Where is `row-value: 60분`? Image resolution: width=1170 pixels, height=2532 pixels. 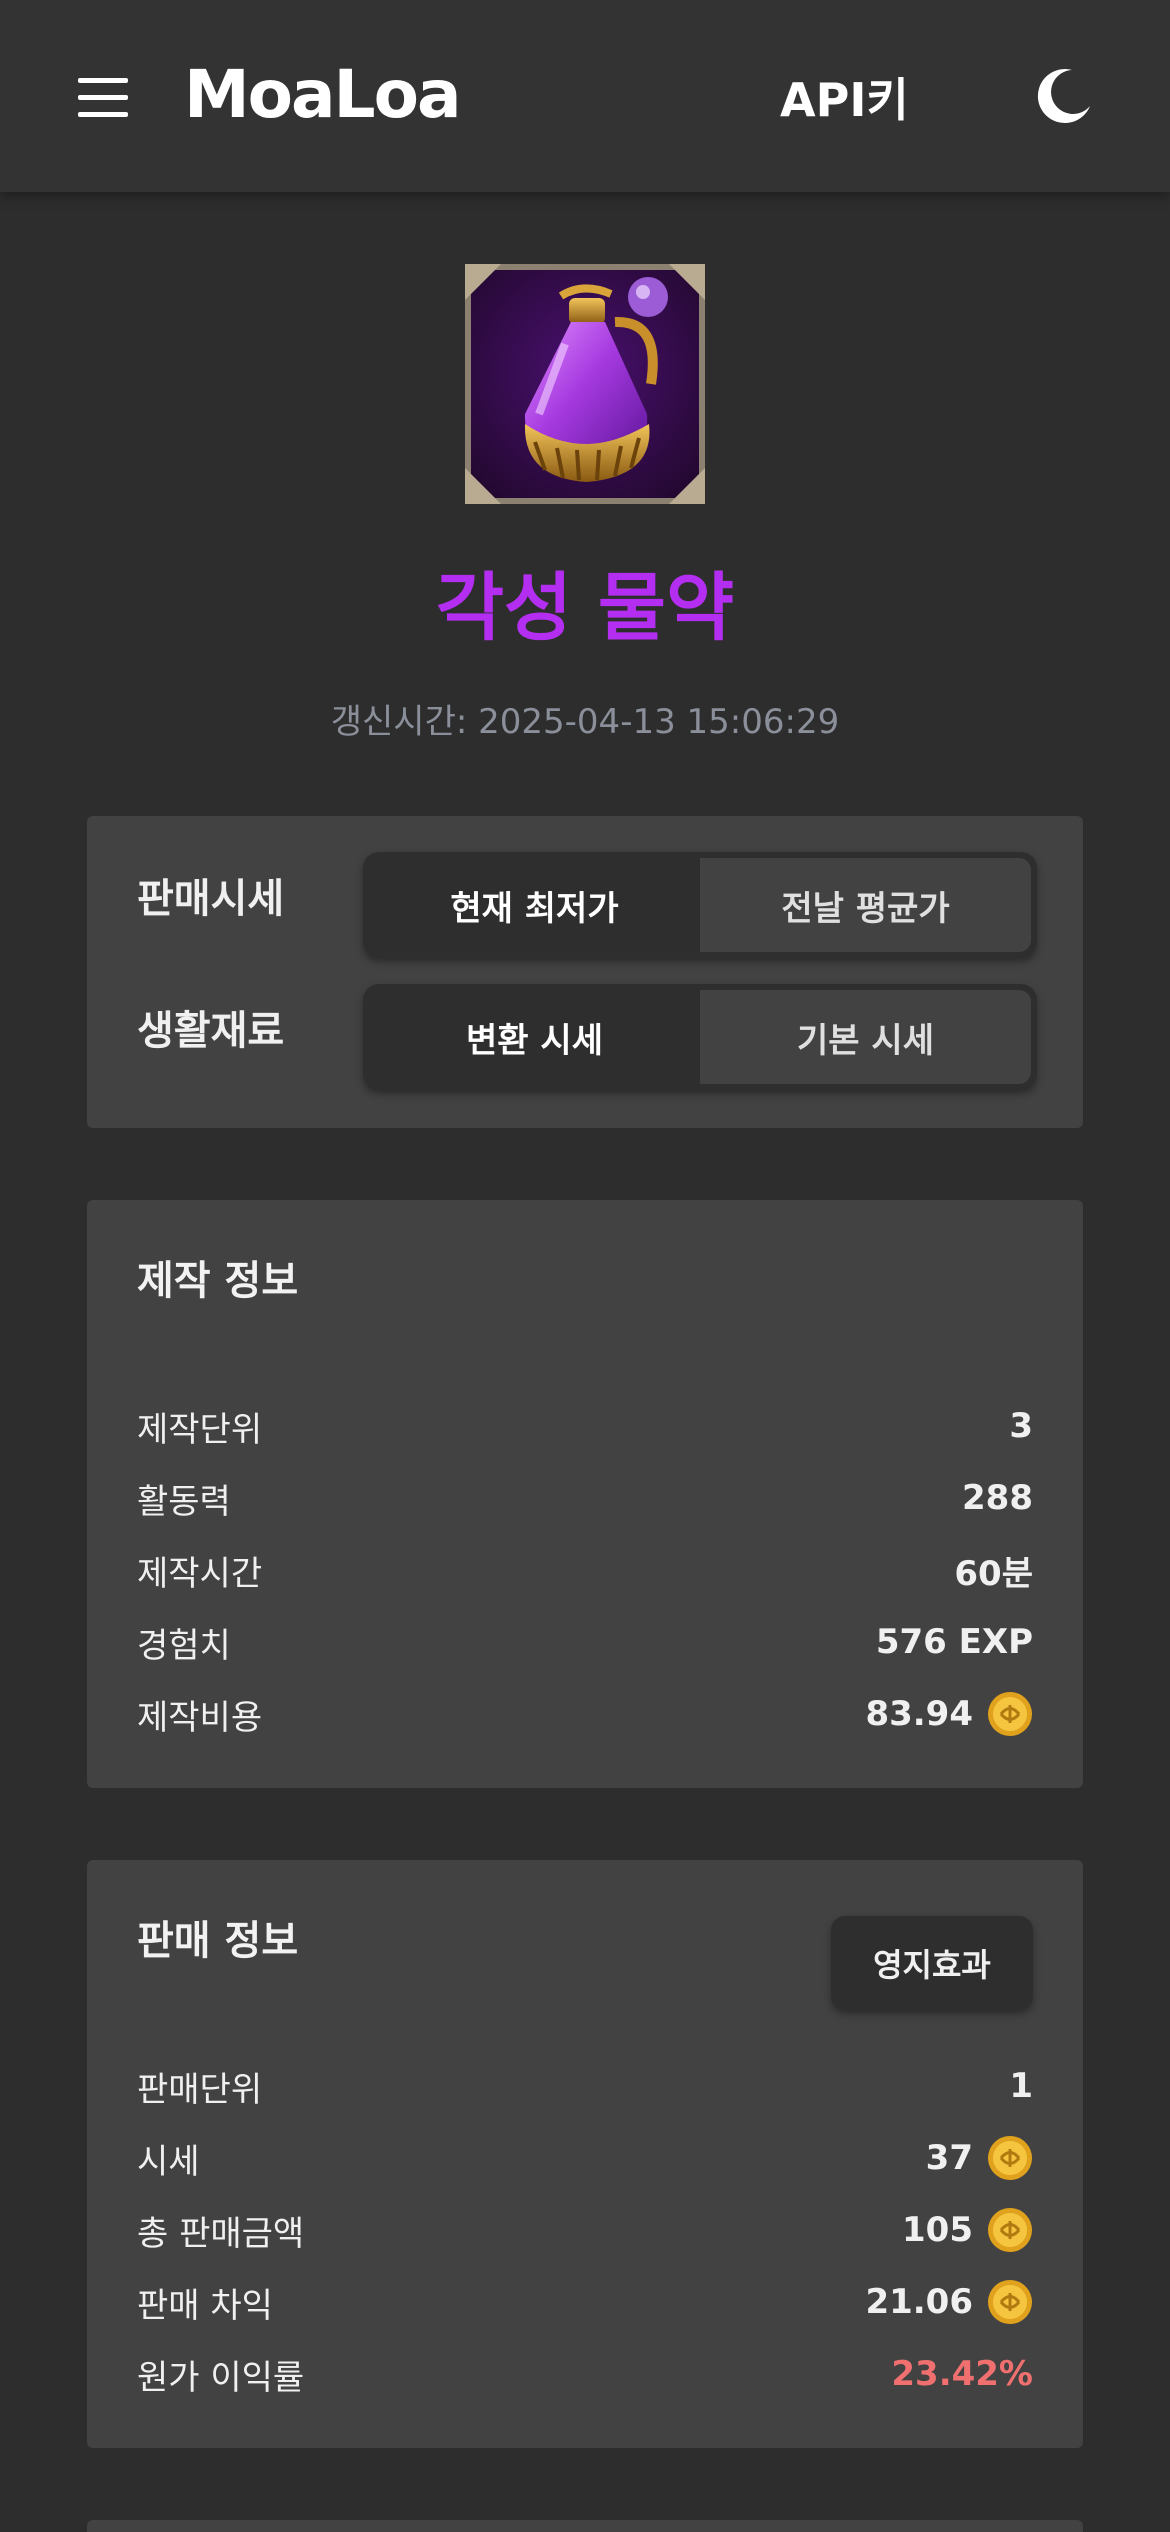 row-value: 60분 is located at coordinates (993, 1570).